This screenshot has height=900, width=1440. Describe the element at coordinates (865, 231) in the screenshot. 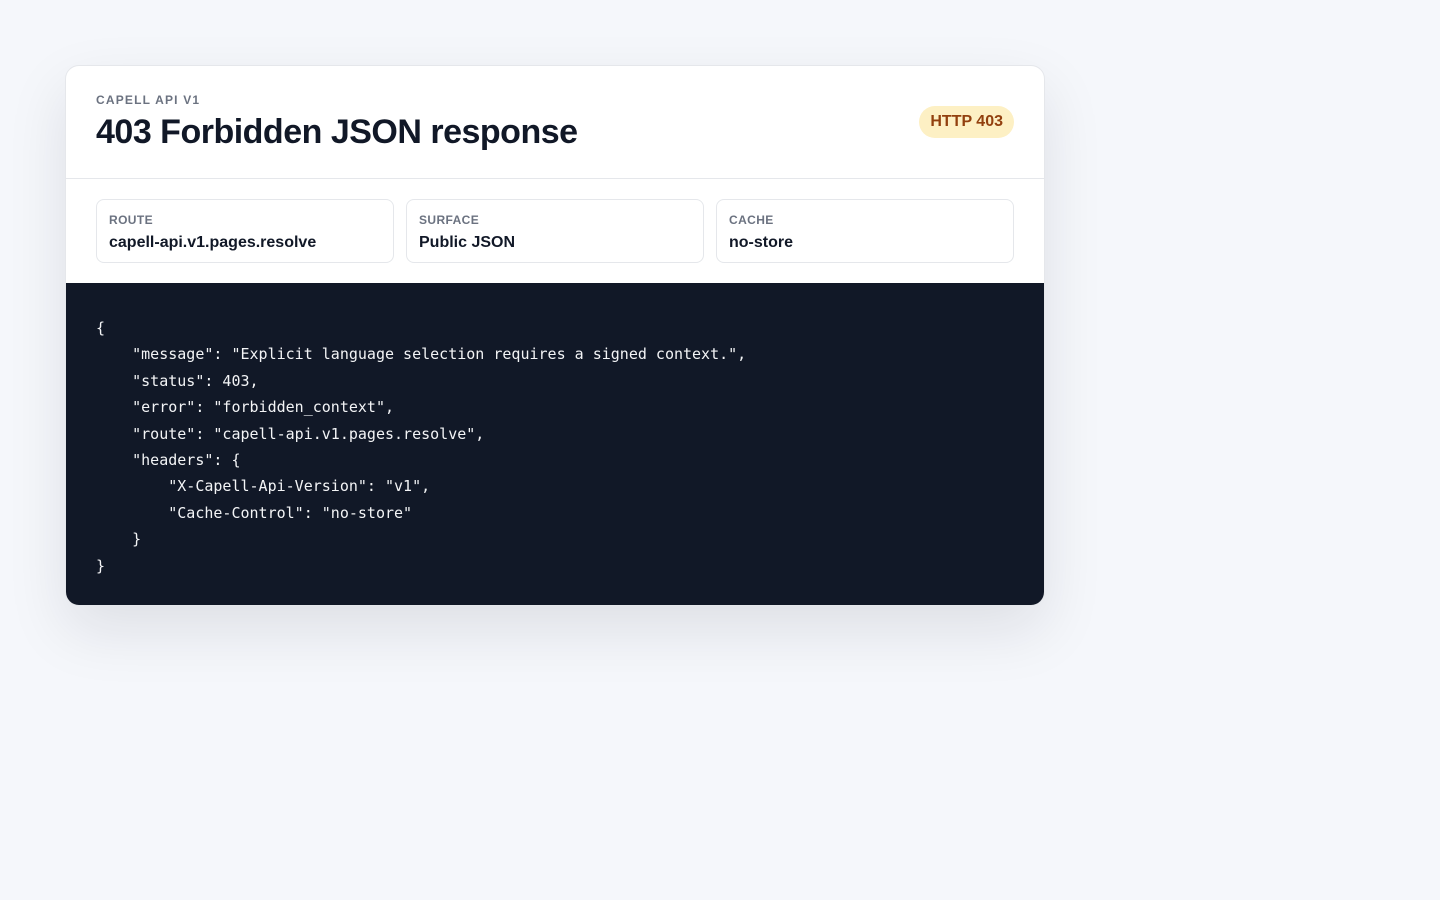

I see `meta-card-cache: CACHE no-store` at that location.